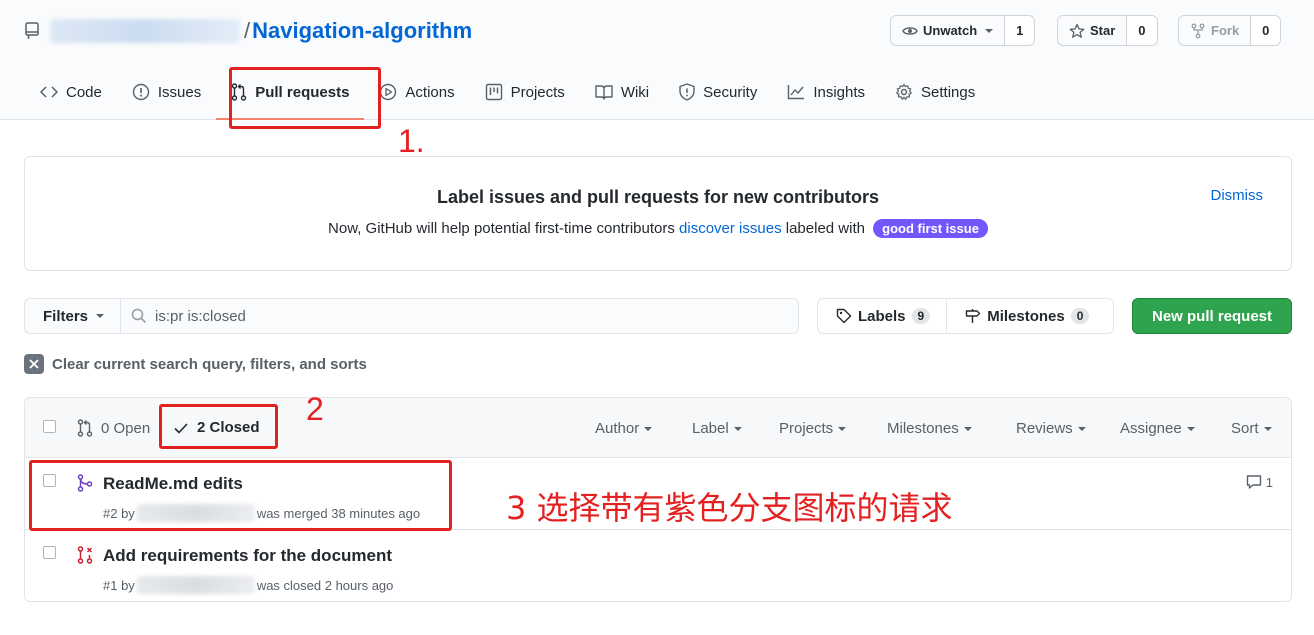 This screenshot has width=1314, height=635. I want to click on open-count: 0 Open, so click(126, 428).